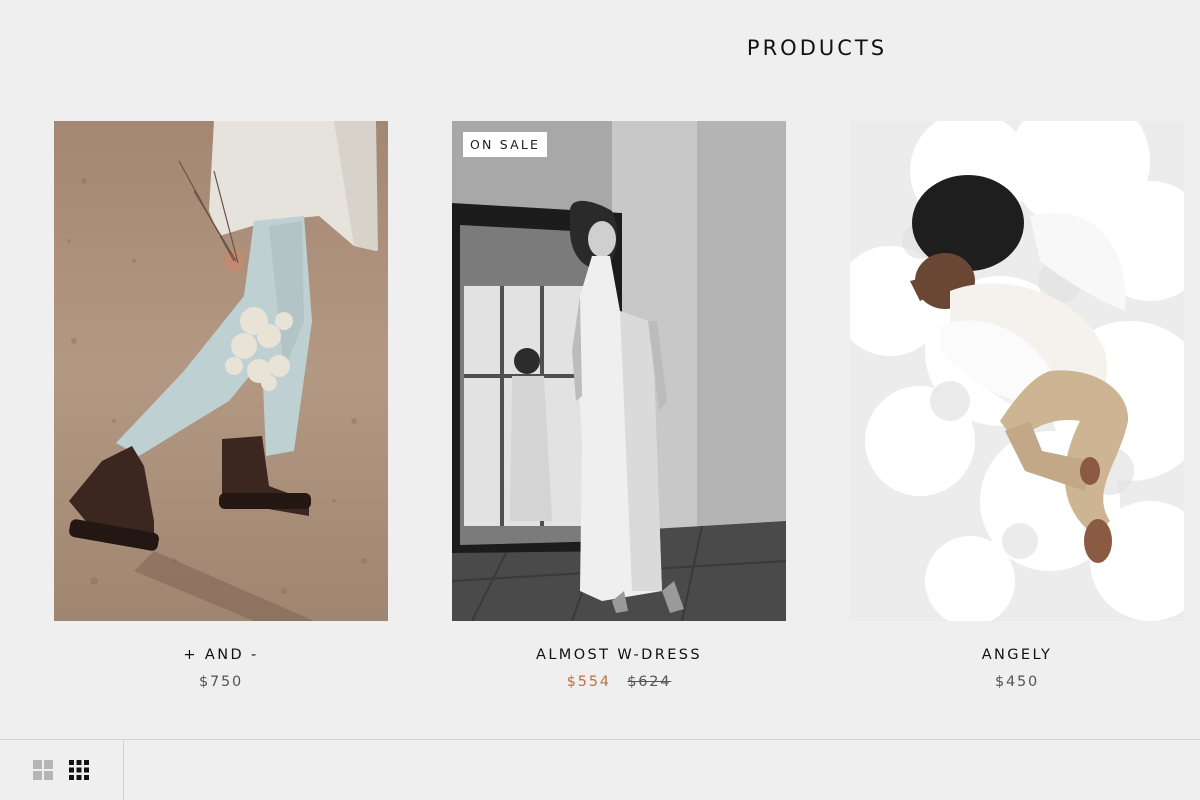 This screenshot has width=1200, height=800. Describe the element at coordinates (619, 655) in the screenshot. I see `product-name: ALMOST W-DRESS` at that location.